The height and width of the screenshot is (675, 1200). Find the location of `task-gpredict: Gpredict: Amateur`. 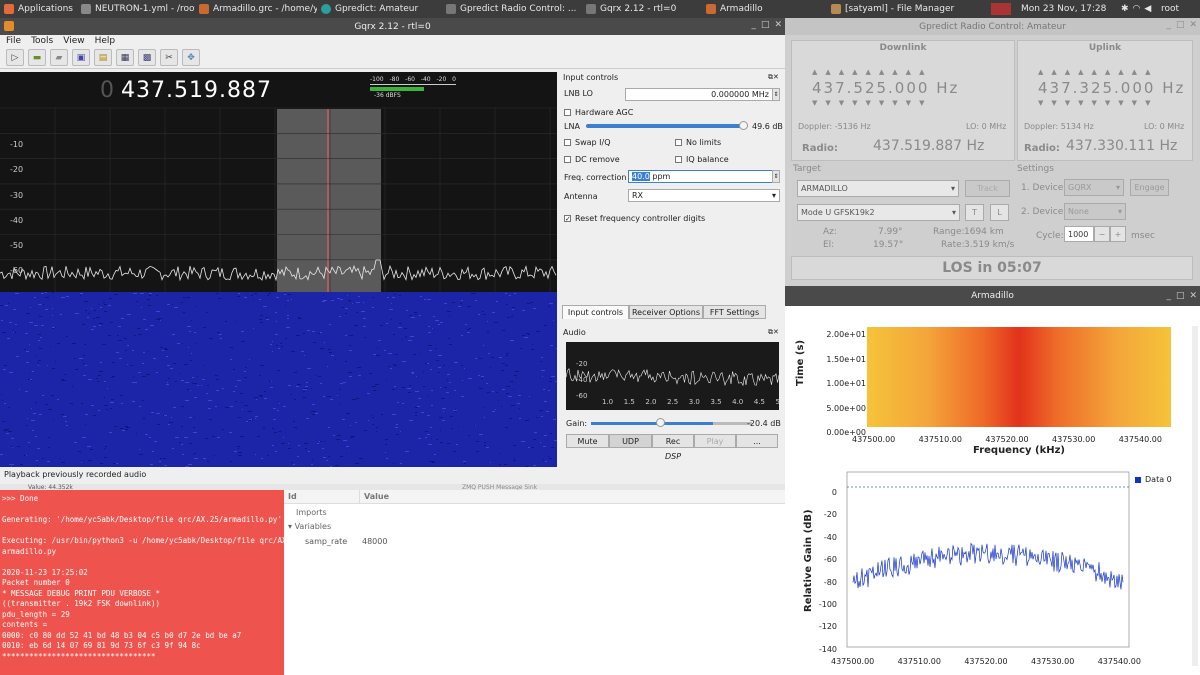

task-gpredict: Gpredict: Amateur is located at coordinates (379, 9).